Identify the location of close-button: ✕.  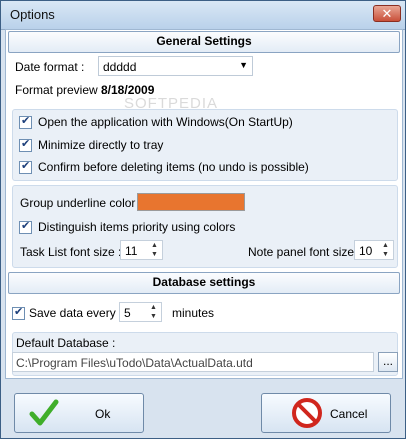
(387, 13).